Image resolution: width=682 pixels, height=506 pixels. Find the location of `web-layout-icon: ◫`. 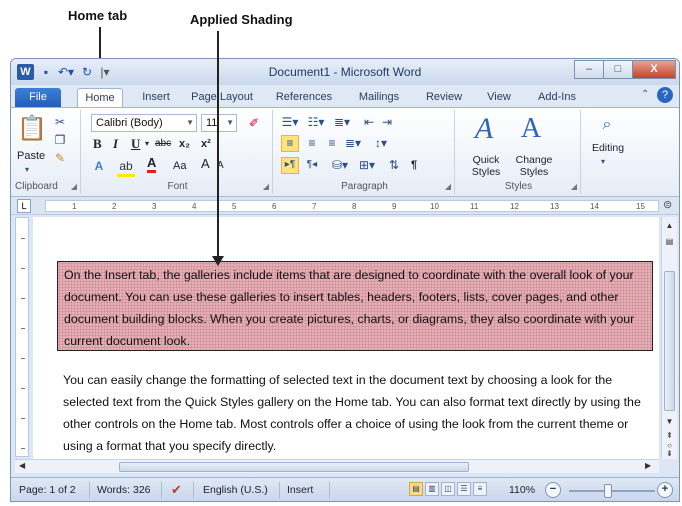

web-layout-icon: ◫ is located at coordinates (448, 489).